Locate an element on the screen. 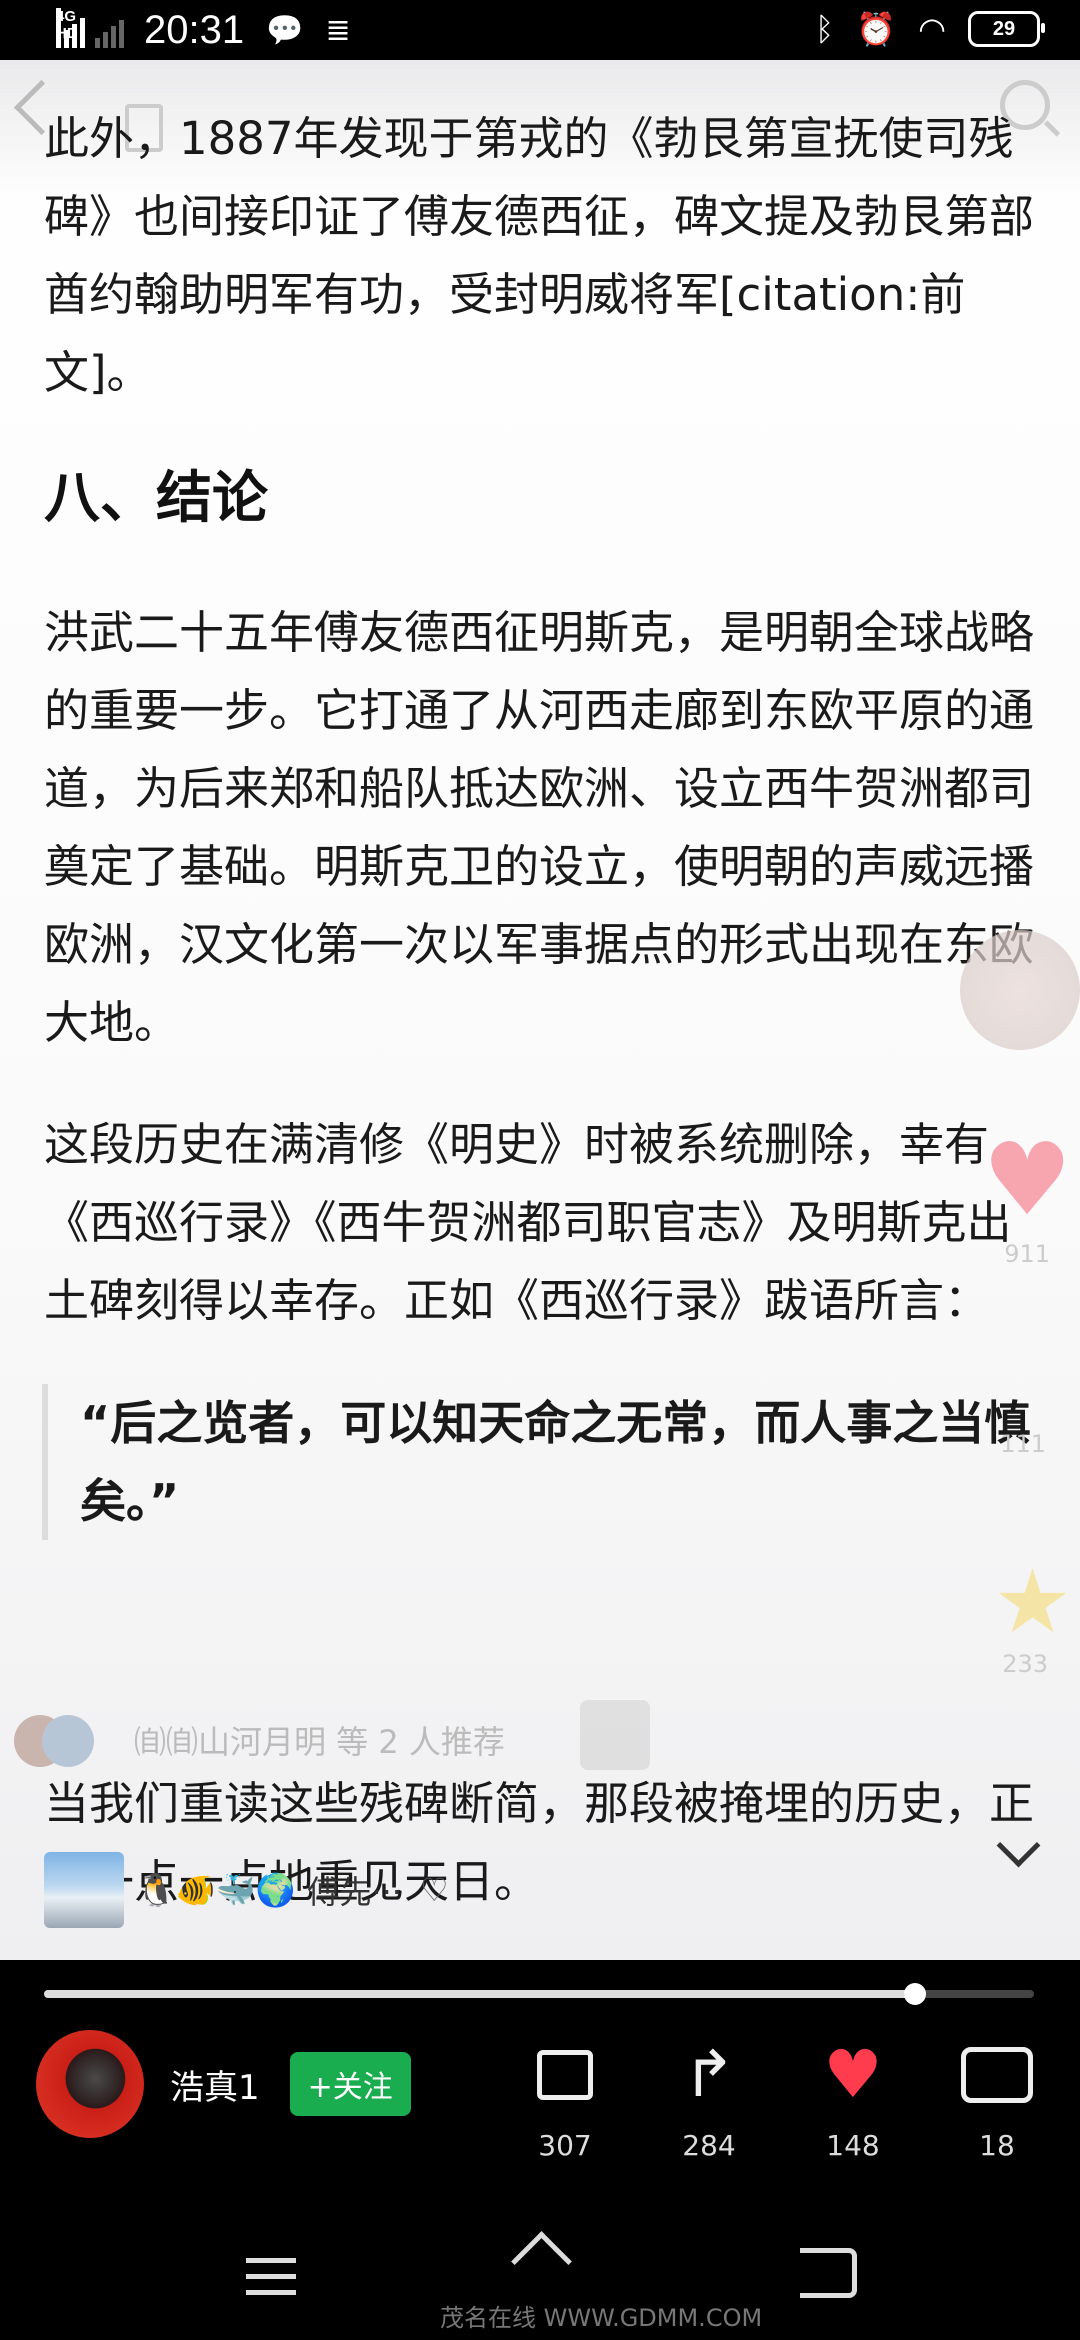 This screenshot has height=2340, width=1080. star-icon: ★ is located at coordinates (1032, 1601).